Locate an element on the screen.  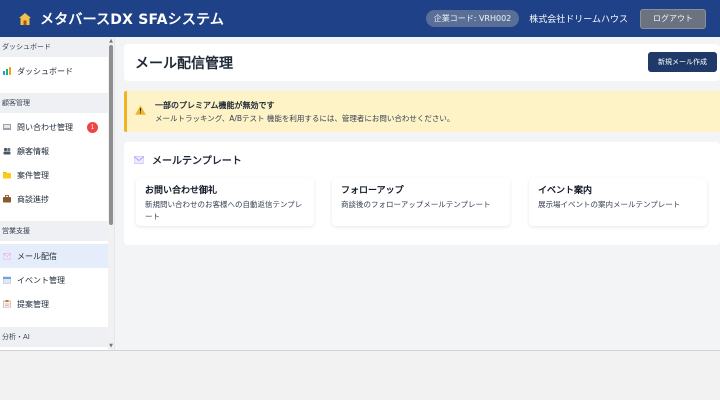
warning-icon is located at coordinates (140, 110).